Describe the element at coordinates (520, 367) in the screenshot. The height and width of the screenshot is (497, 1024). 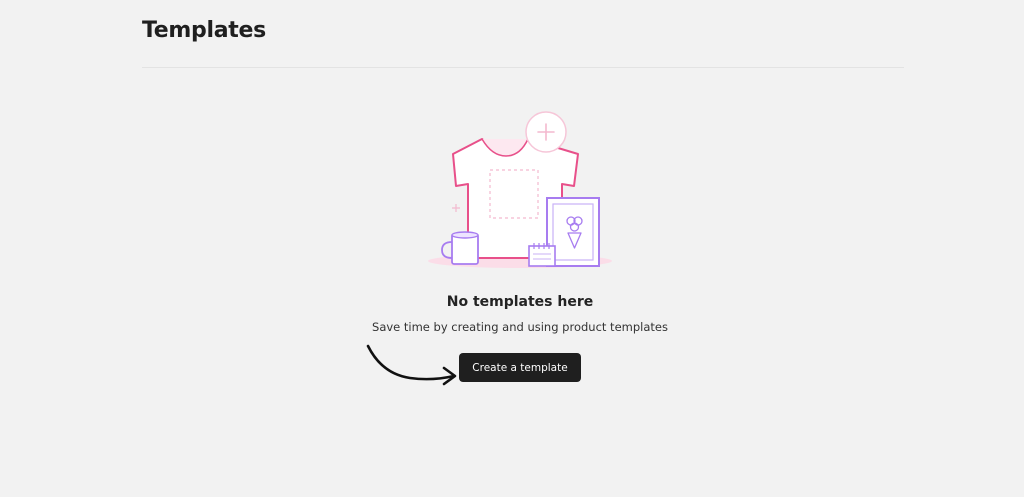
I see `create-template-button: Create a template` at that location.